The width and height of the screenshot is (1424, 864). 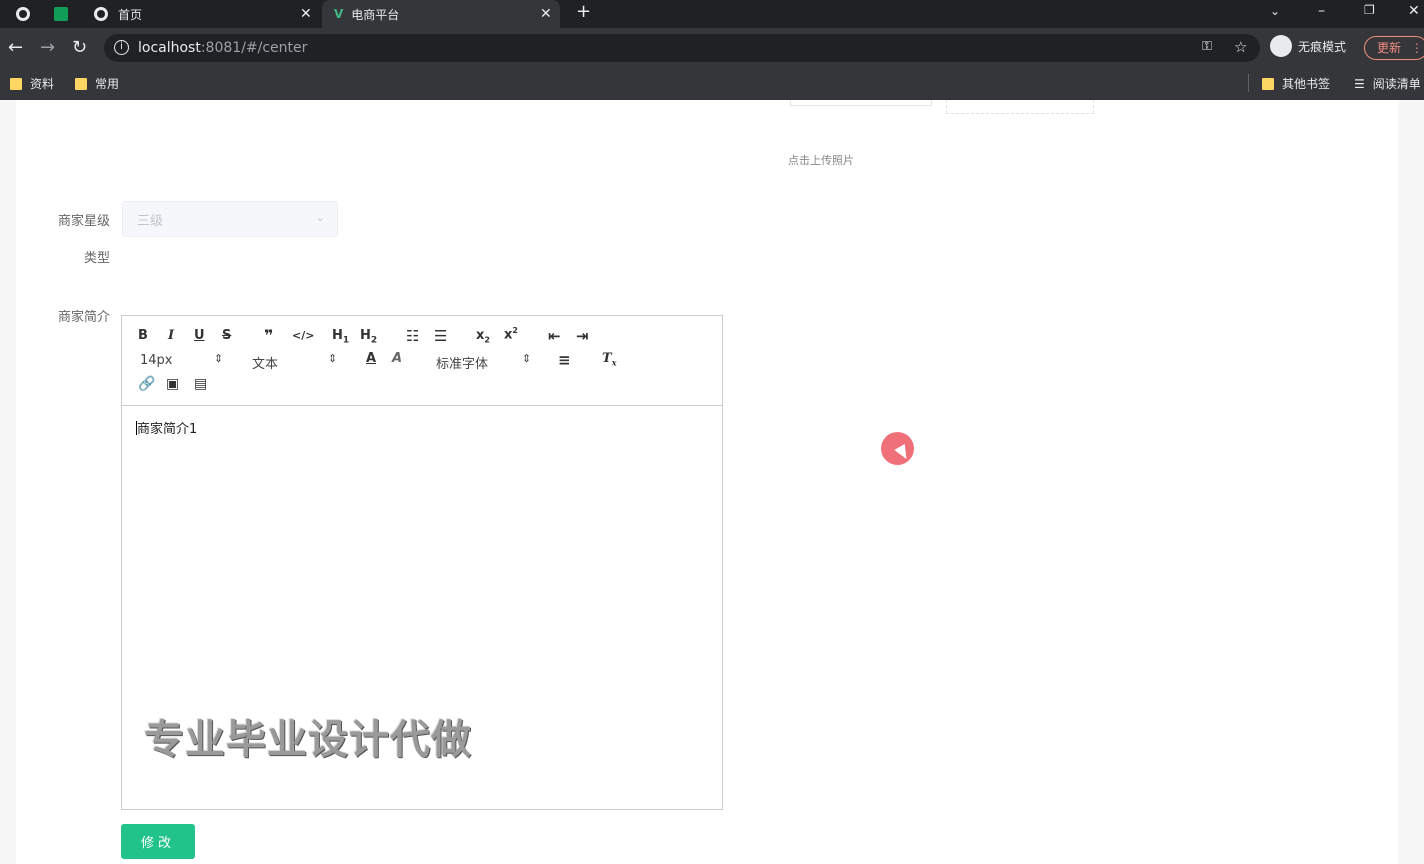 I want to click on intro-label: 商家简介, so click(x=83, y=317).